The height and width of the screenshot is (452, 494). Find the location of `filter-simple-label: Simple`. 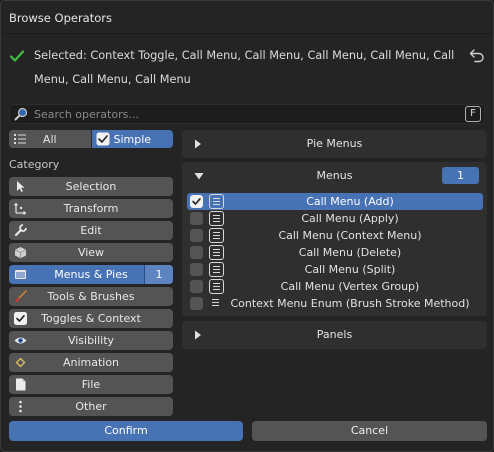

filter-simple-label: Simple is located at coordinates (132, 139).